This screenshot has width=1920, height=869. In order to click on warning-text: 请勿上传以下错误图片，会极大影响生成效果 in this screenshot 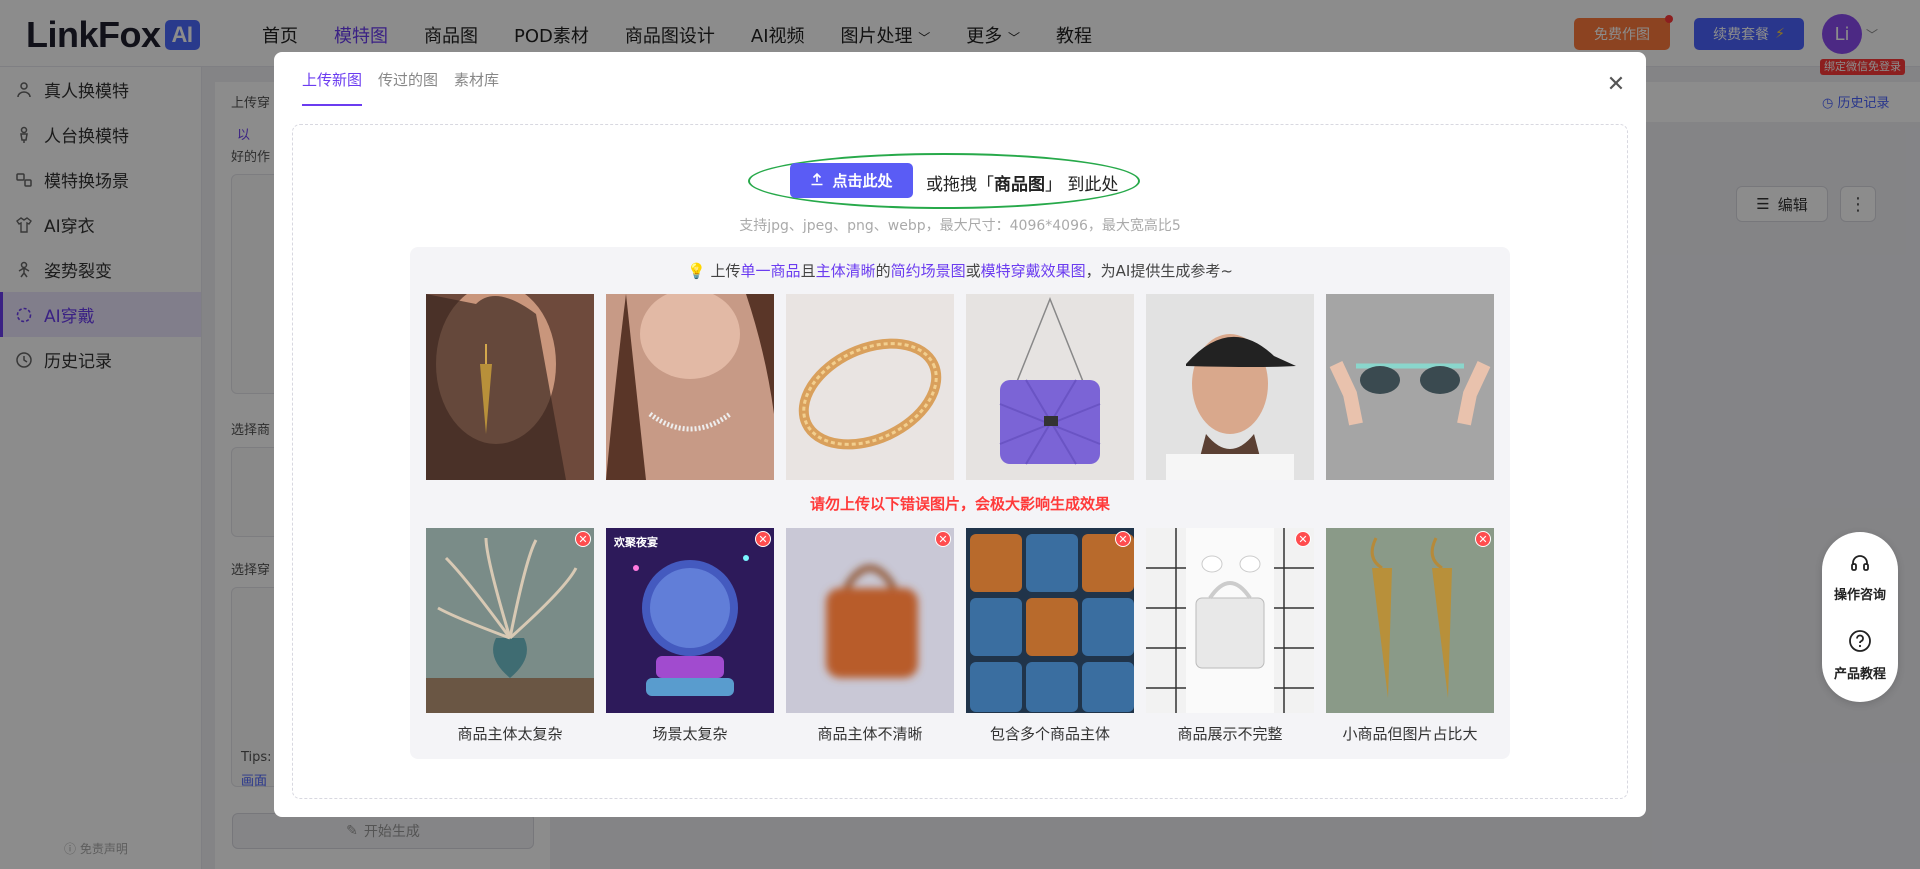, I will do `click(959, 504)`.